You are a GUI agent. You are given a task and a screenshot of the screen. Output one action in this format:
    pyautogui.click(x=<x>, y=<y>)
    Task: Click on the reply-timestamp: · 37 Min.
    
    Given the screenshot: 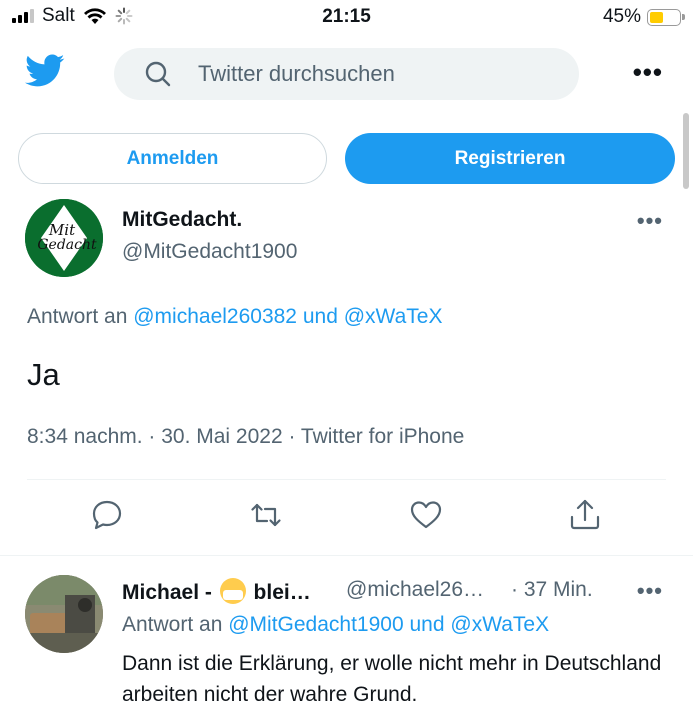 What is the action you would take?
    pyautogui.click(x=552, y=590)
    